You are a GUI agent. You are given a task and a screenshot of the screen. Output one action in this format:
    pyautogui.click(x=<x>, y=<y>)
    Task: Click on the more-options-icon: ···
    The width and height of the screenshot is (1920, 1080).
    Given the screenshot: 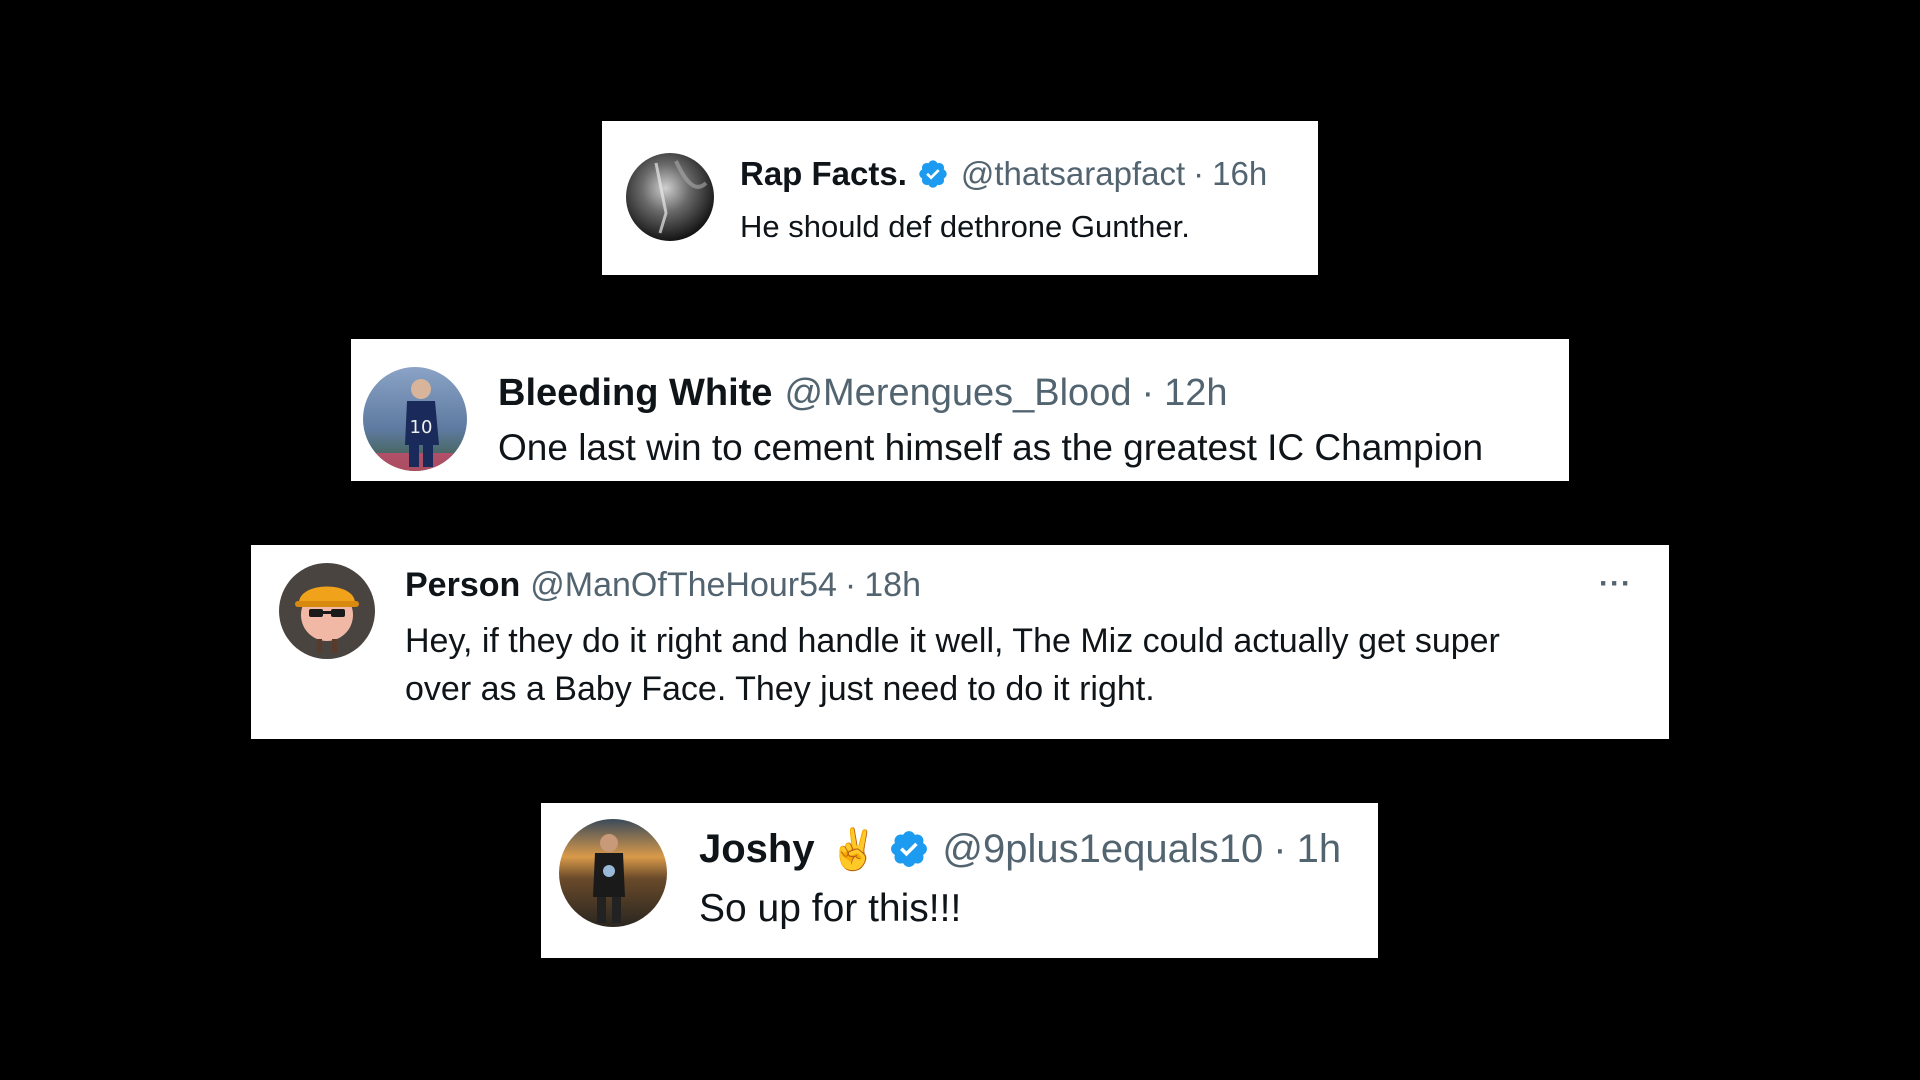 What is the action you would take?
    pyautogui.click(x=1615, y=584)
    